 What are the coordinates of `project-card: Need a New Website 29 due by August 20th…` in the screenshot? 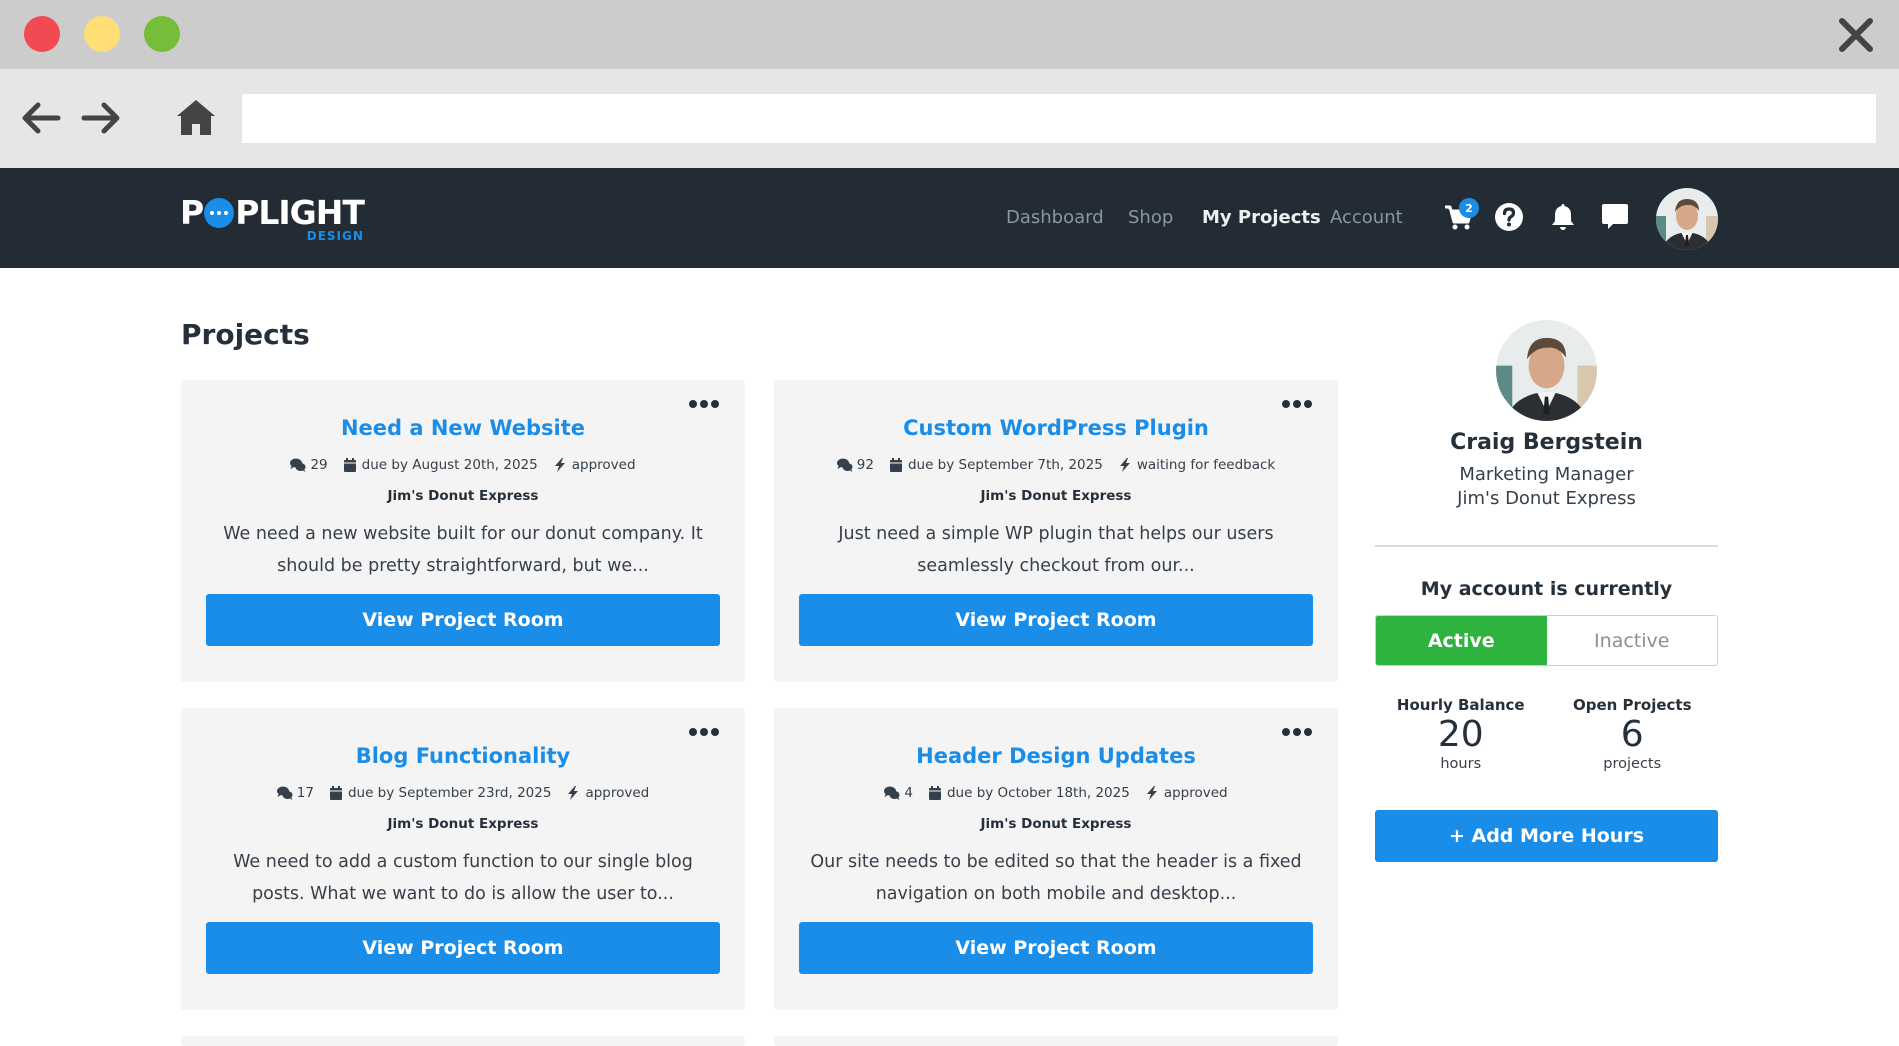 It's located at (463, 531).